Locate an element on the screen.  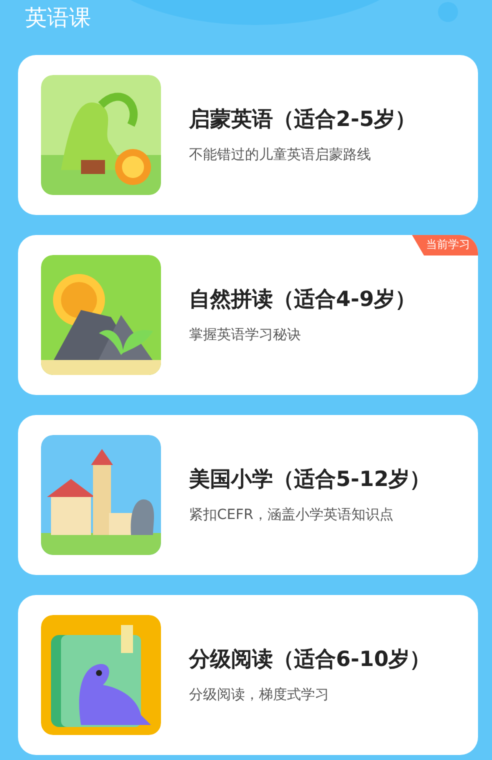
page-title: 英语课 is located at coordinates (58, 18).